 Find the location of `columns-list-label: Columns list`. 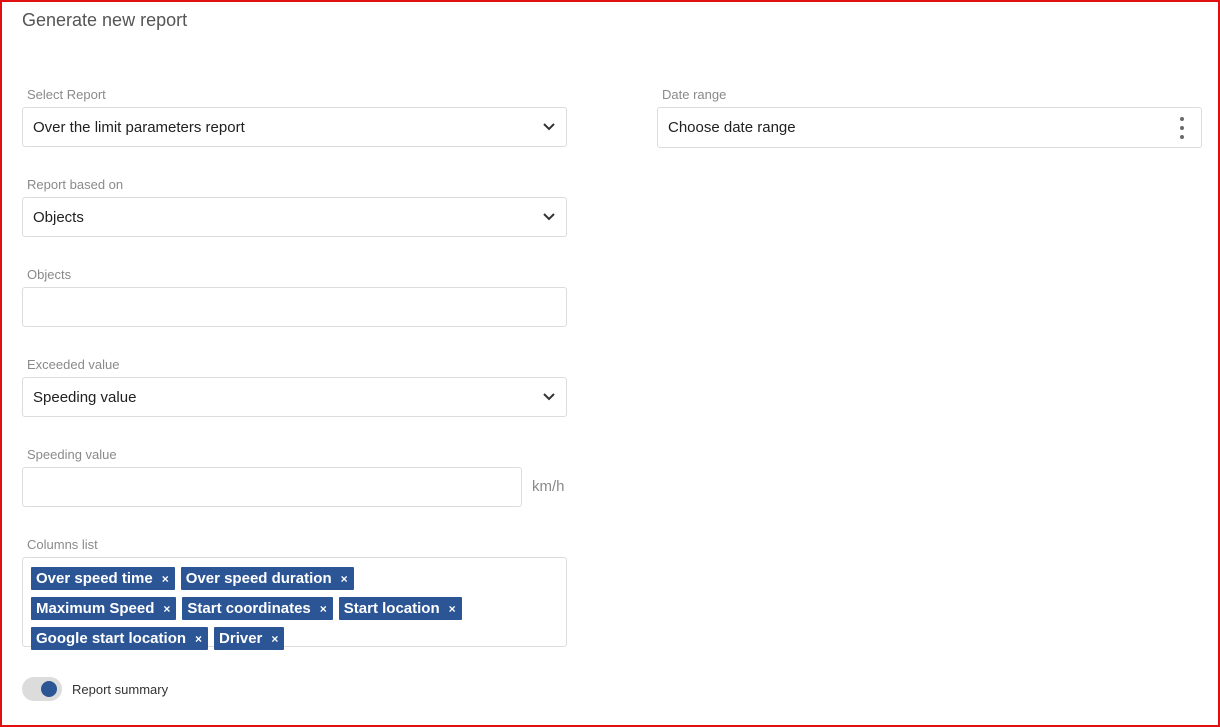

columns-list-label: Columns list is located at coordinates (62, 544).